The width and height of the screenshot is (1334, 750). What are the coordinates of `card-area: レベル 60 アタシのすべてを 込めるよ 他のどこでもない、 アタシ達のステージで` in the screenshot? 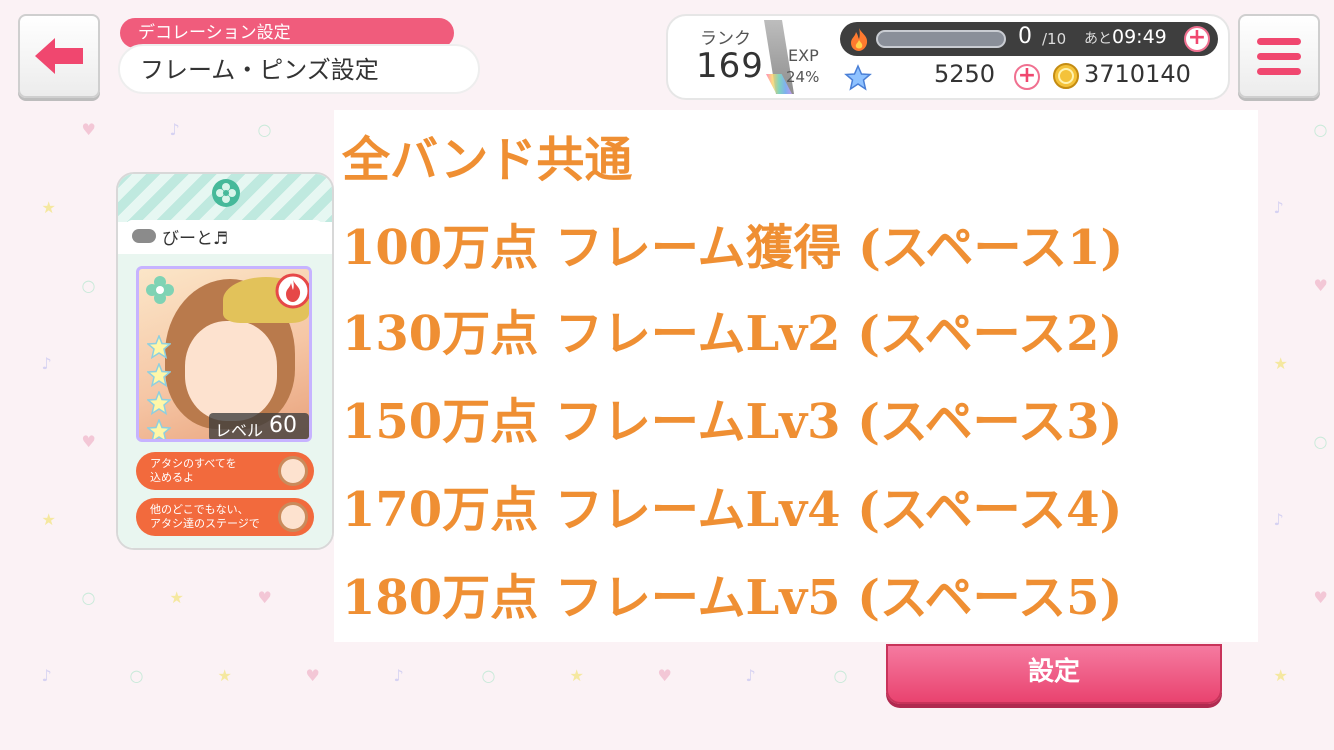 It's located at (225, 401).